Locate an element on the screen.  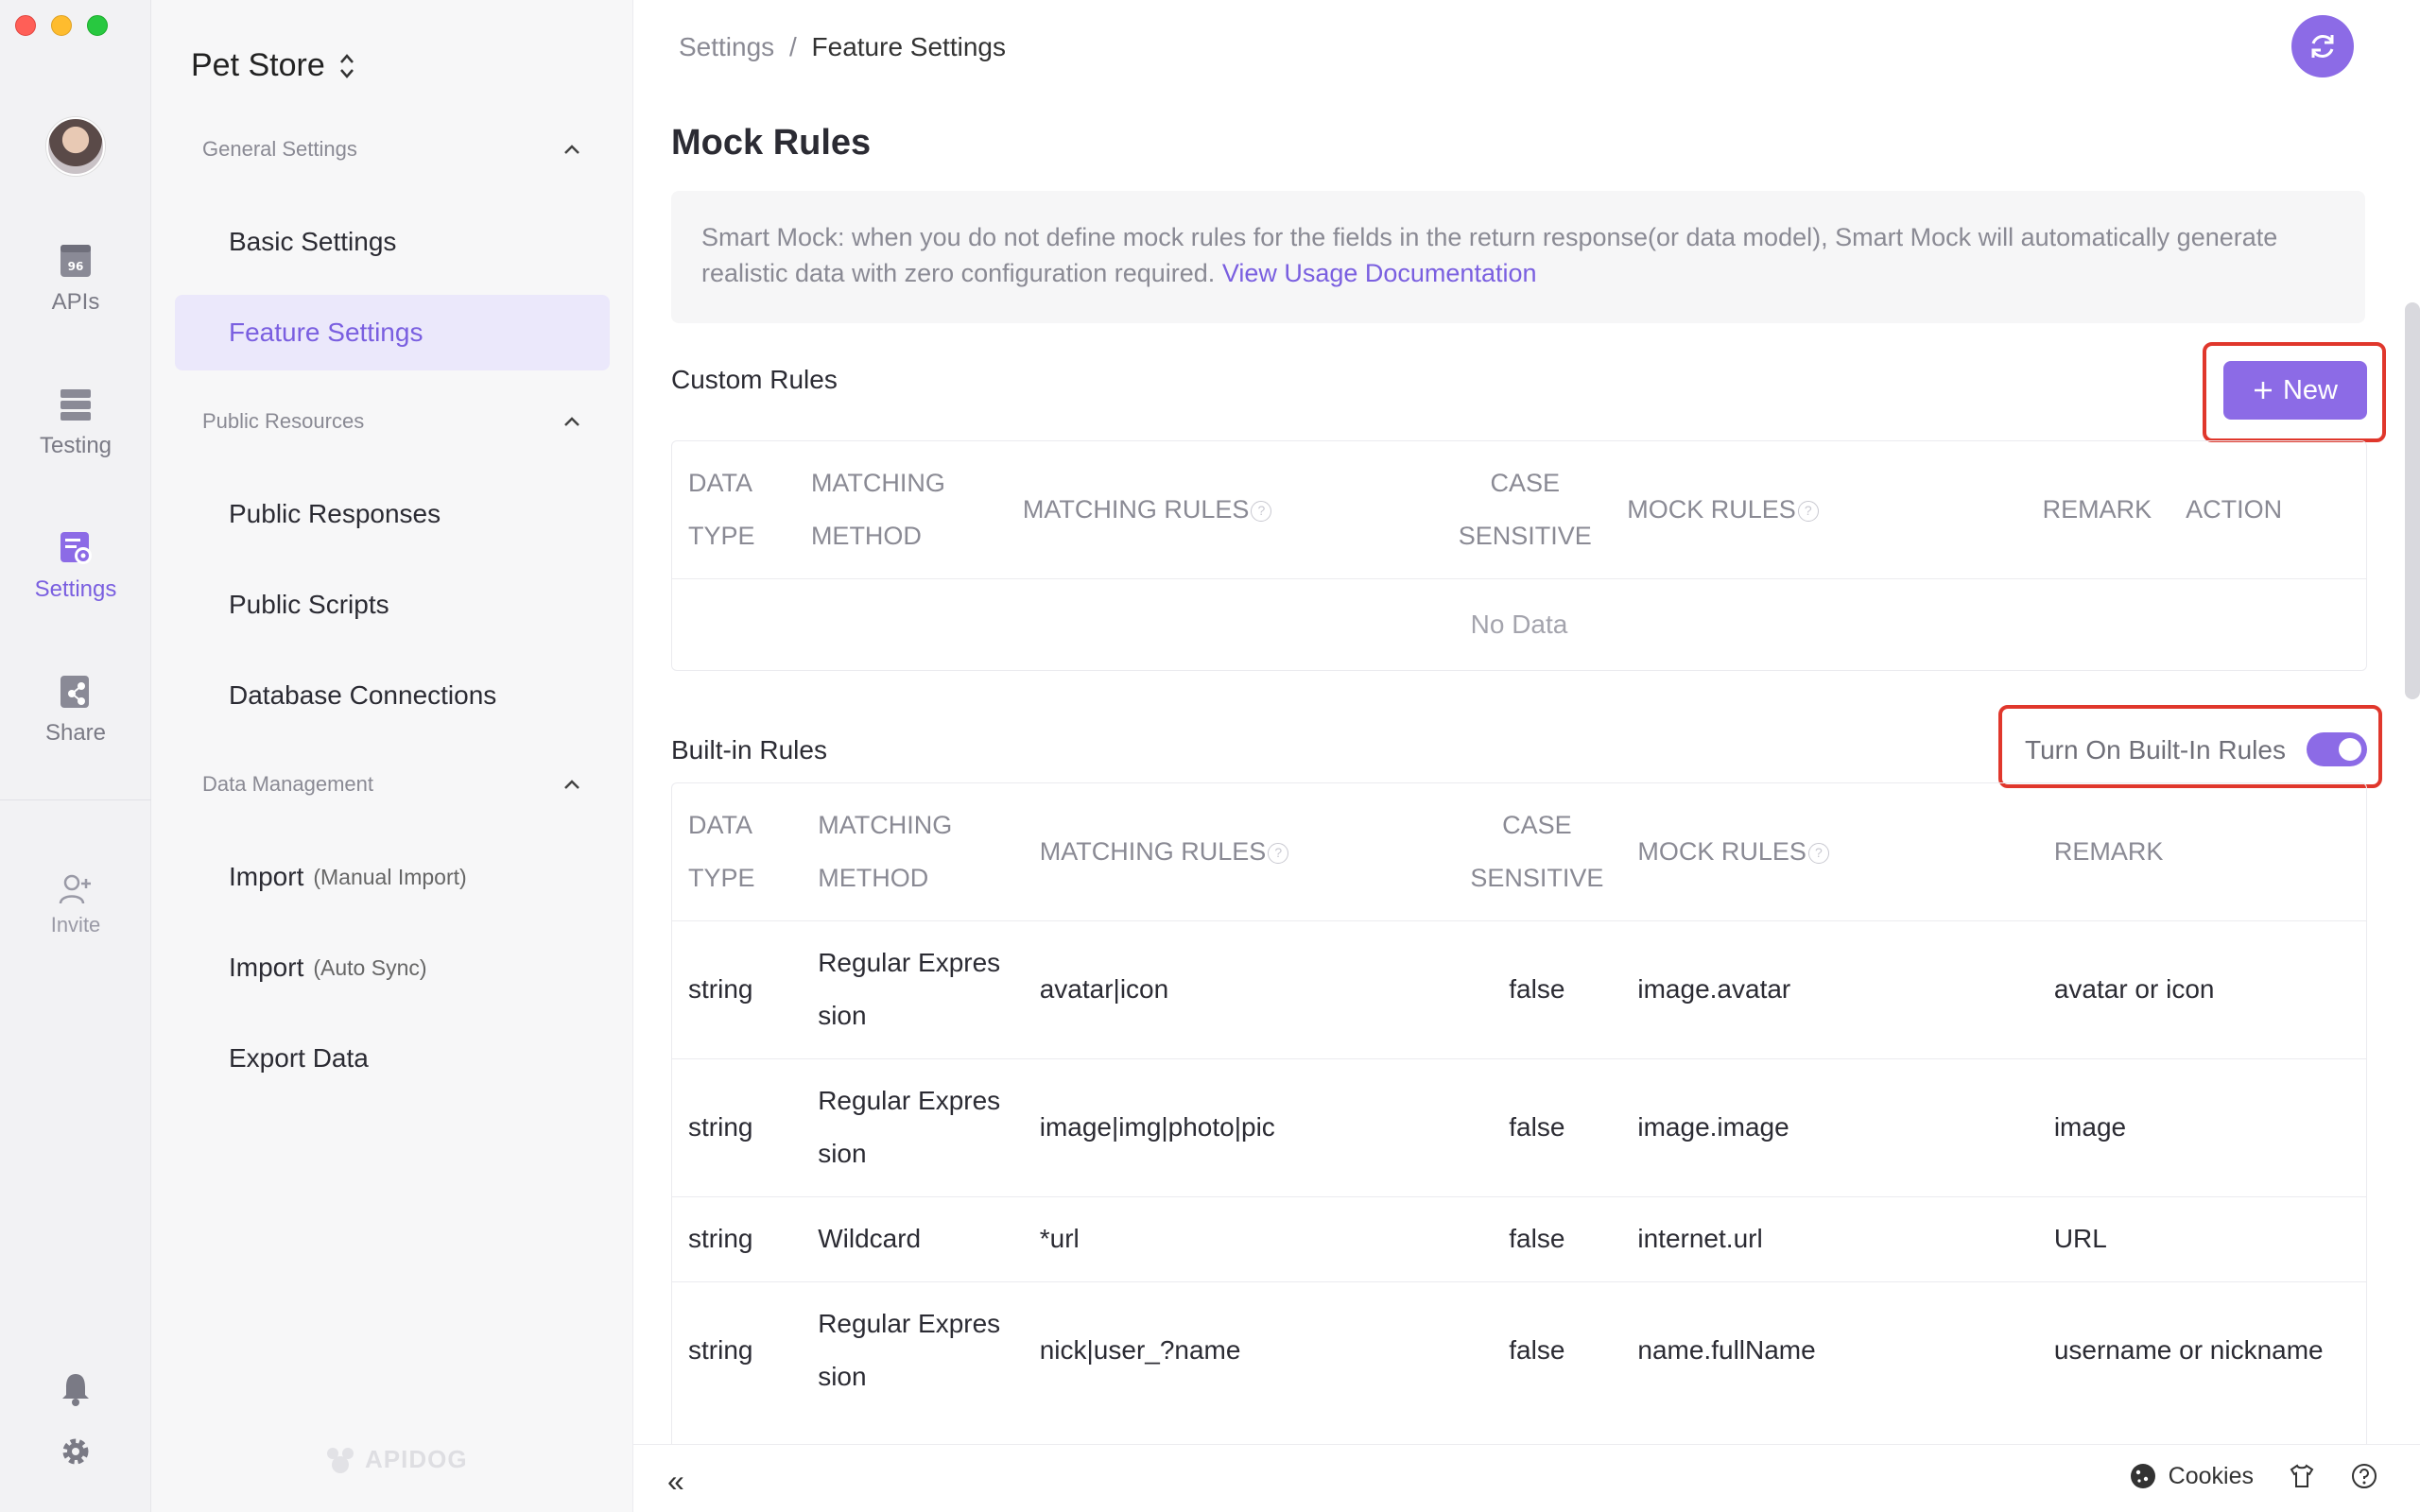
new-button-label: New is located at coordinates (2310, 389).